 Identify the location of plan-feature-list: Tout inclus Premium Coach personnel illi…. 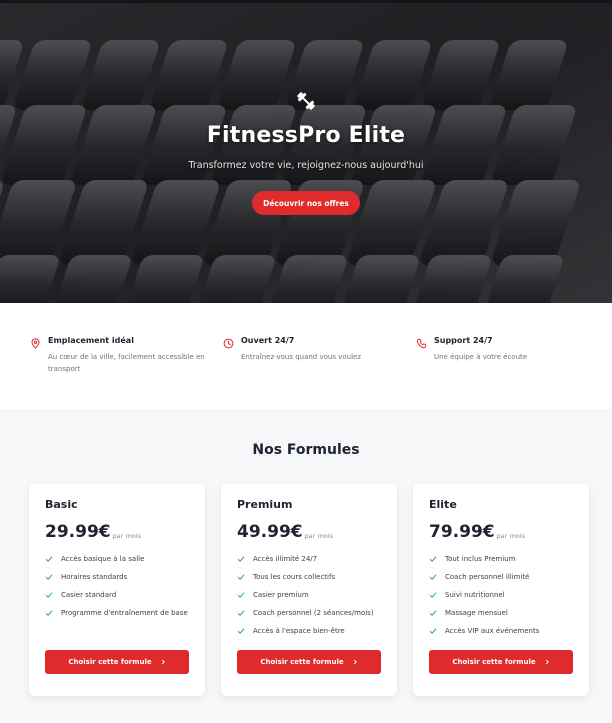
(501, 595).